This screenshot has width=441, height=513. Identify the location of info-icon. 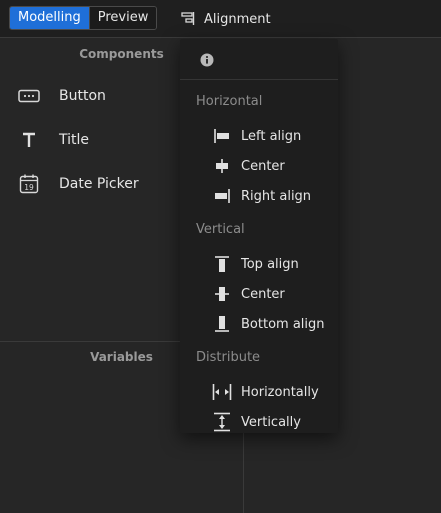
(207, 61).